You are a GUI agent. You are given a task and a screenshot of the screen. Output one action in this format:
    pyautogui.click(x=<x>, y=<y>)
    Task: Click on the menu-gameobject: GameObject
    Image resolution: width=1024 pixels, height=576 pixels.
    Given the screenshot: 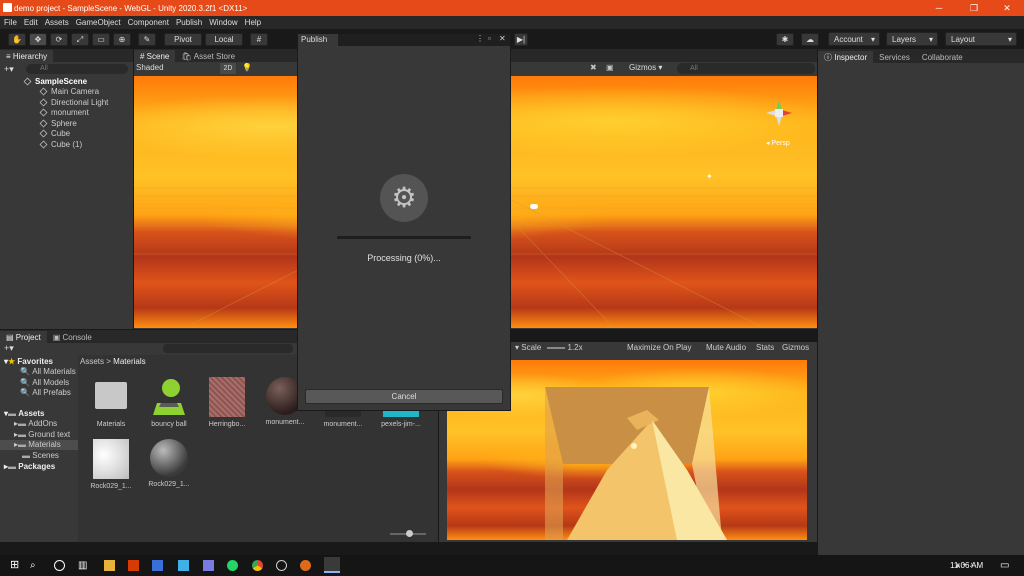 What is the action you would take?
    pyautogui.click(x=98, y=22)
    